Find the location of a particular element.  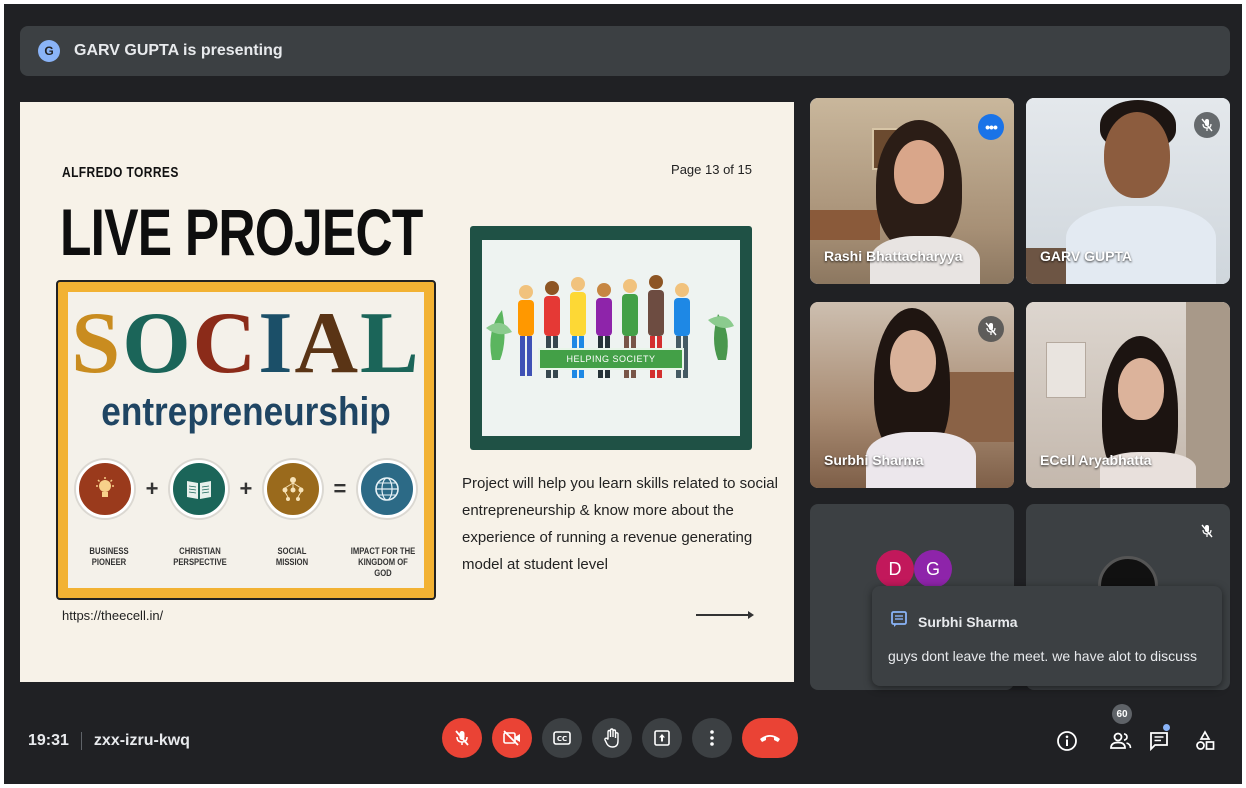

helping-society-image: HELPING SOCIETY is located at coordinates (611, 338).